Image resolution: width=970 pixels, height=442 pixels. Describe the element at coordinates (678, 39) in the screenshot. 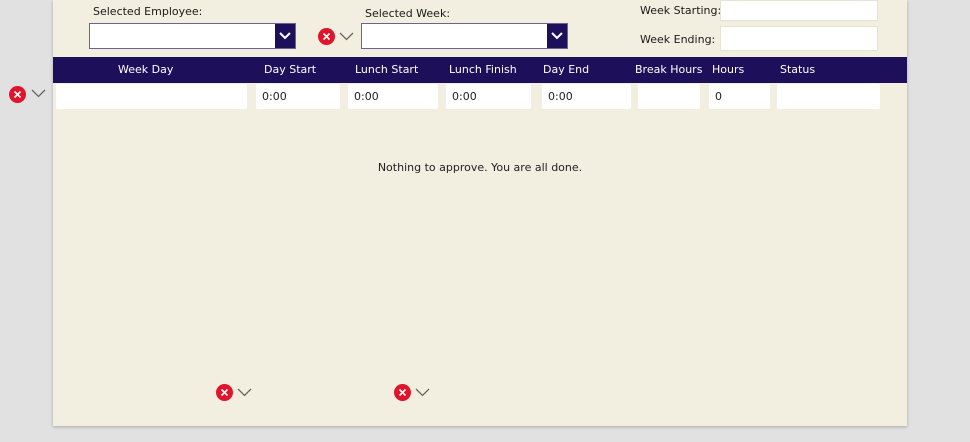

I see `week-ending-label: Week Ending:` at that location.